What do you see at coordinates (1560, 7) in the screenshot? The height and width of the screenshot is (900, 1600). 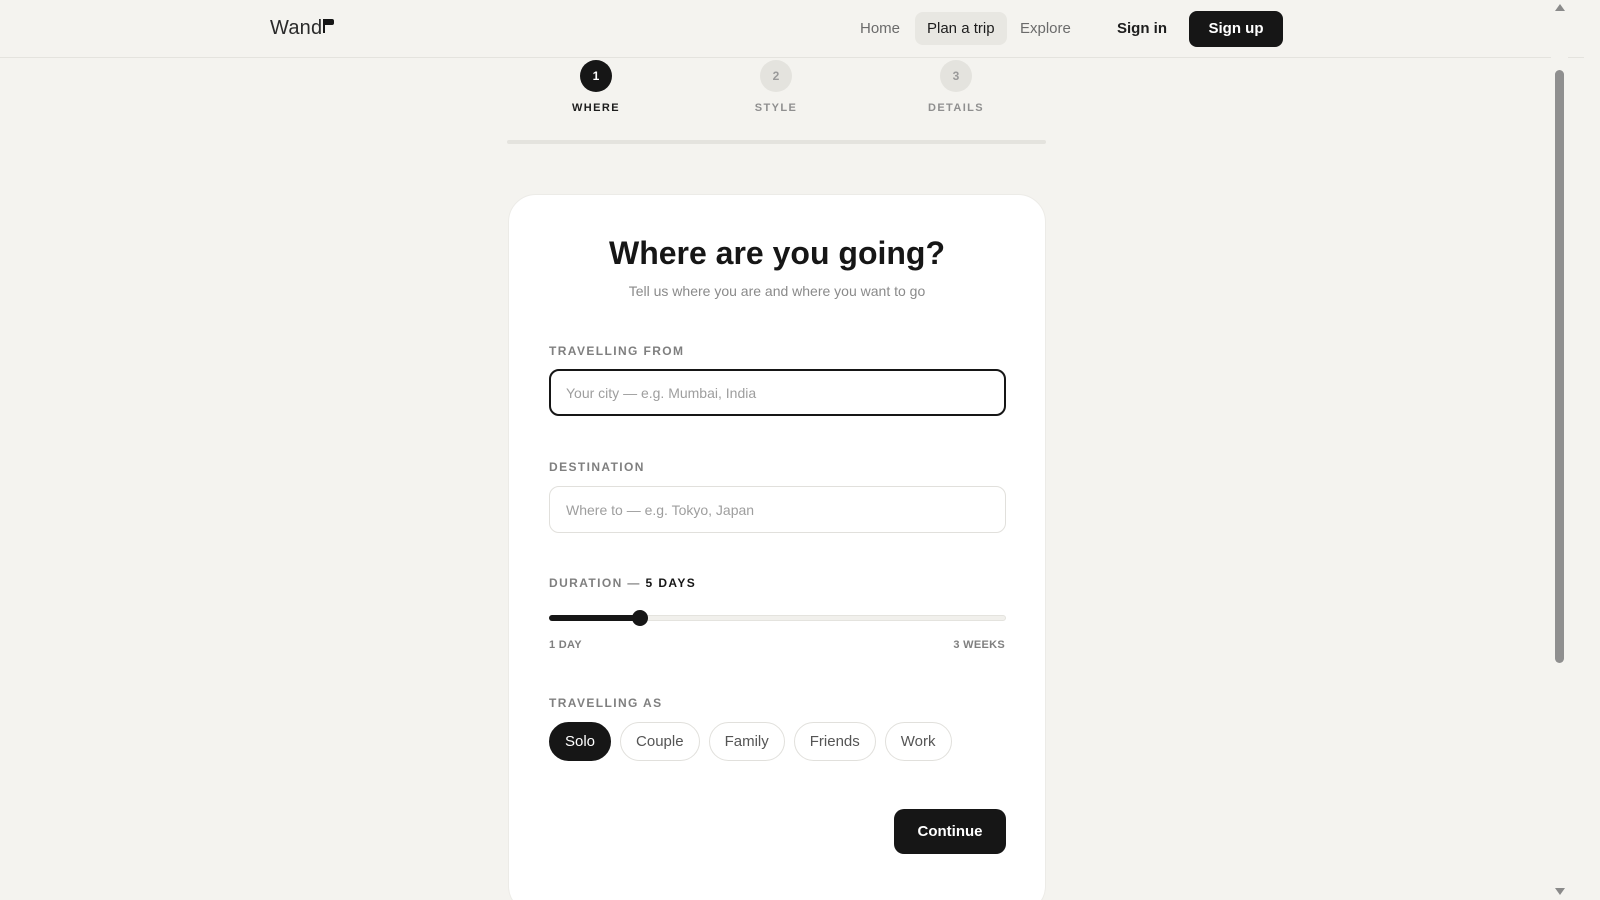 I see `scroll-up-arrow-icon` at bounding box center [1560, 7].